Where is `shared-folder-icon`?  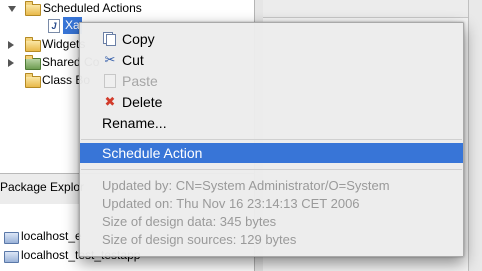 shared-folder-icon is located at coordinates (33, 62).